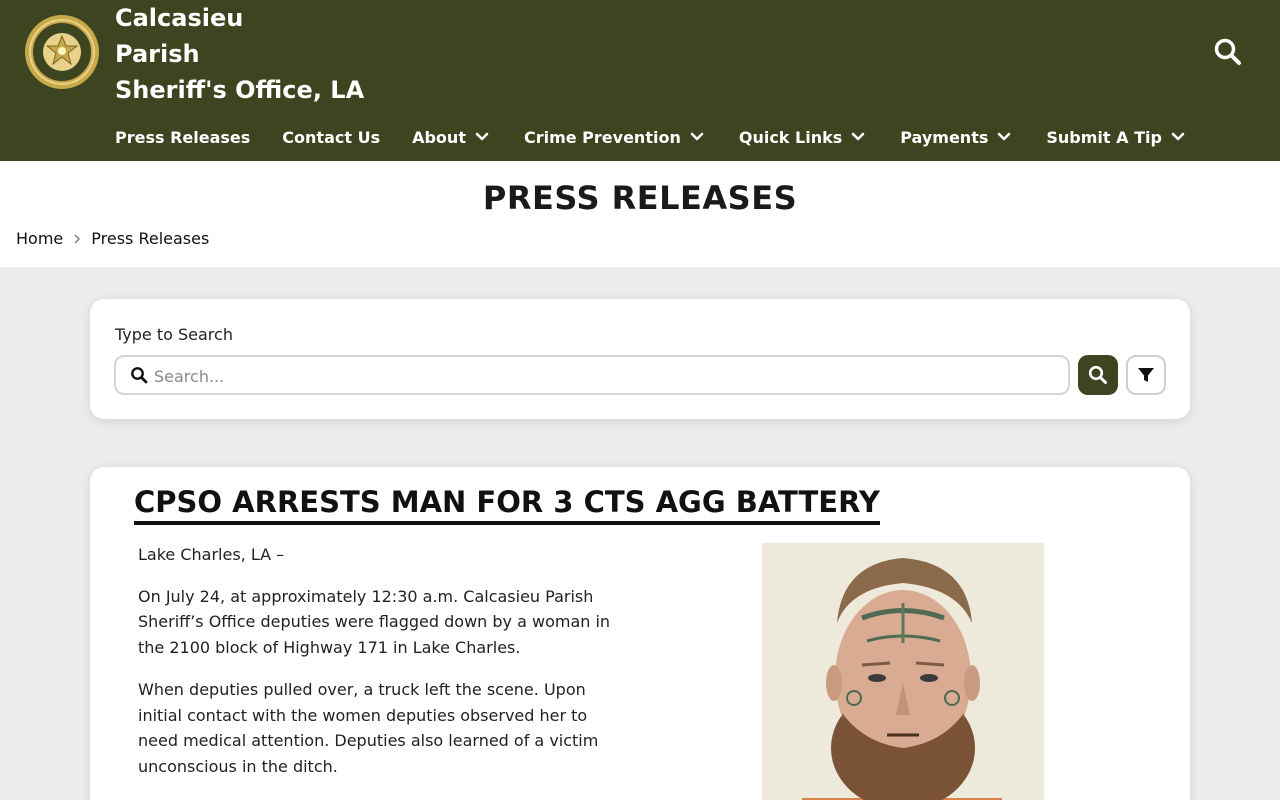 The image size is (1280, 800). I want to click on breadcrumb-current: Press Releases, so click(150, 238).